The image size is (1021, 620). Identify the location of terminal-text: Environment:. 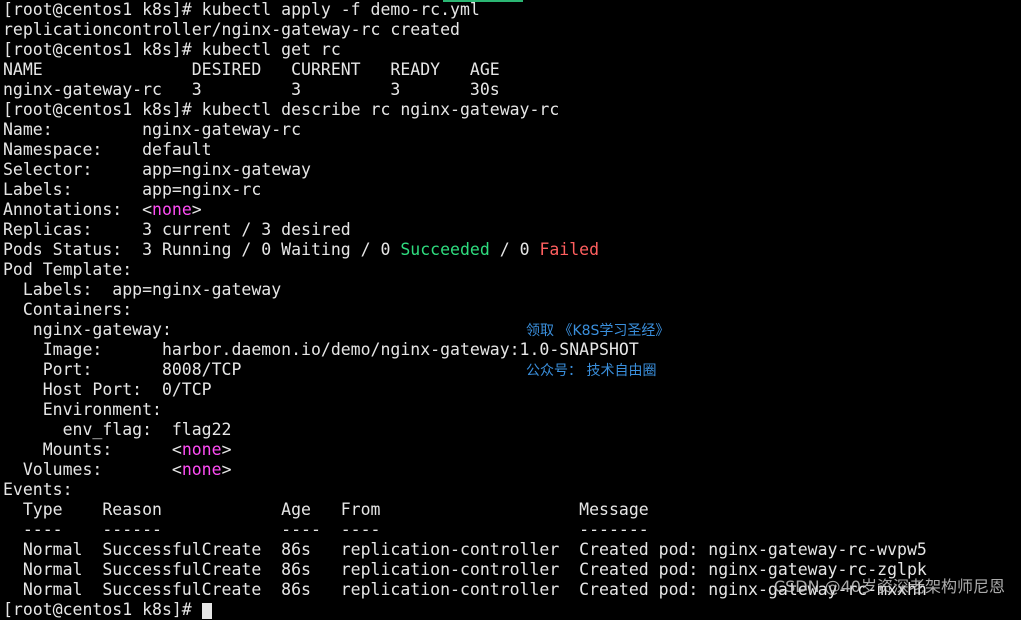
(82, 409).